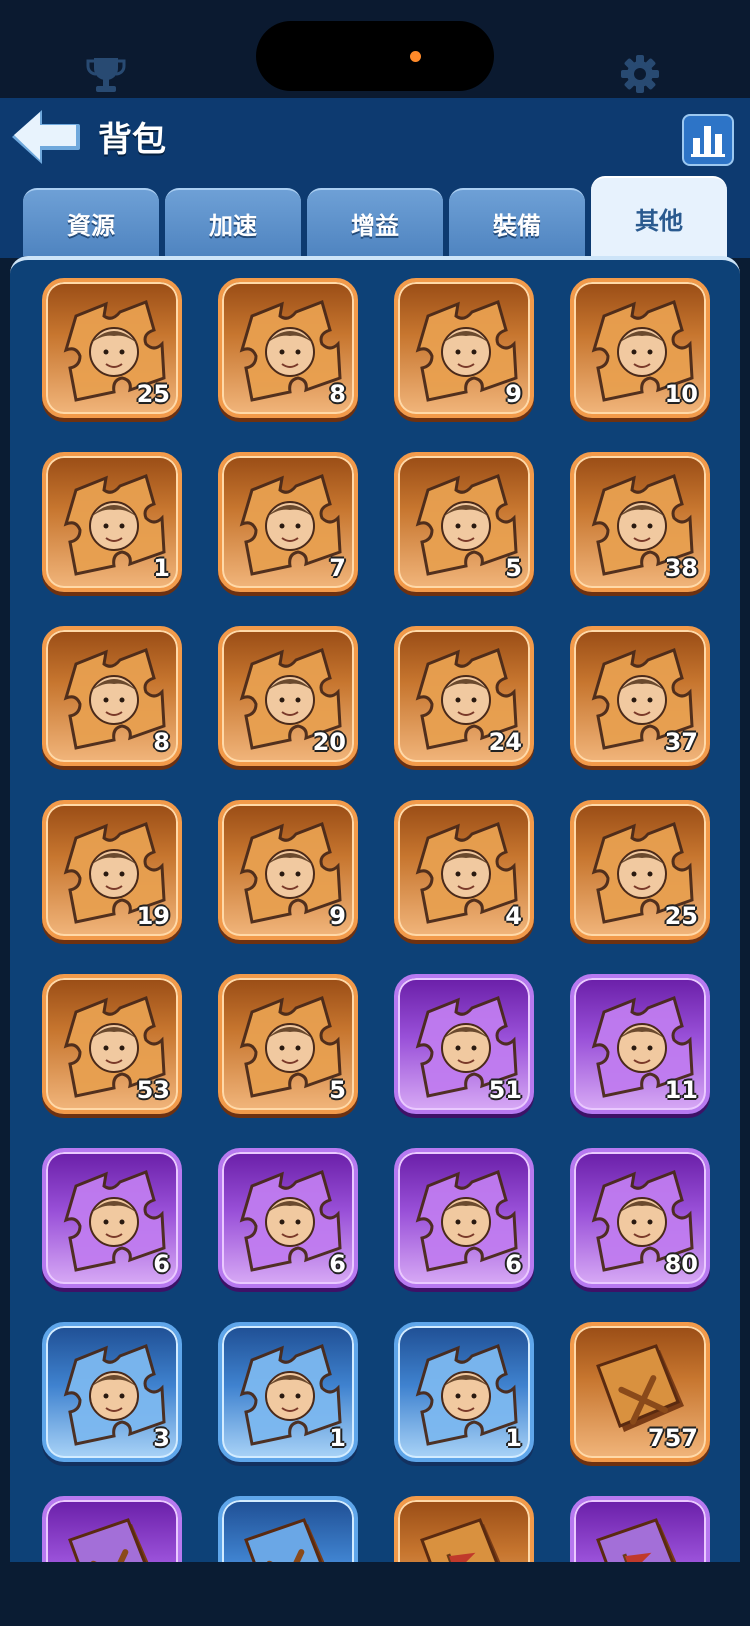 Image resolution: width=750 pixels, height=1626 pixels. What do you see at coordinates (91, 222) in the screenshot?
I see `tab-resources: 資源` at bounding box center [91, 222].